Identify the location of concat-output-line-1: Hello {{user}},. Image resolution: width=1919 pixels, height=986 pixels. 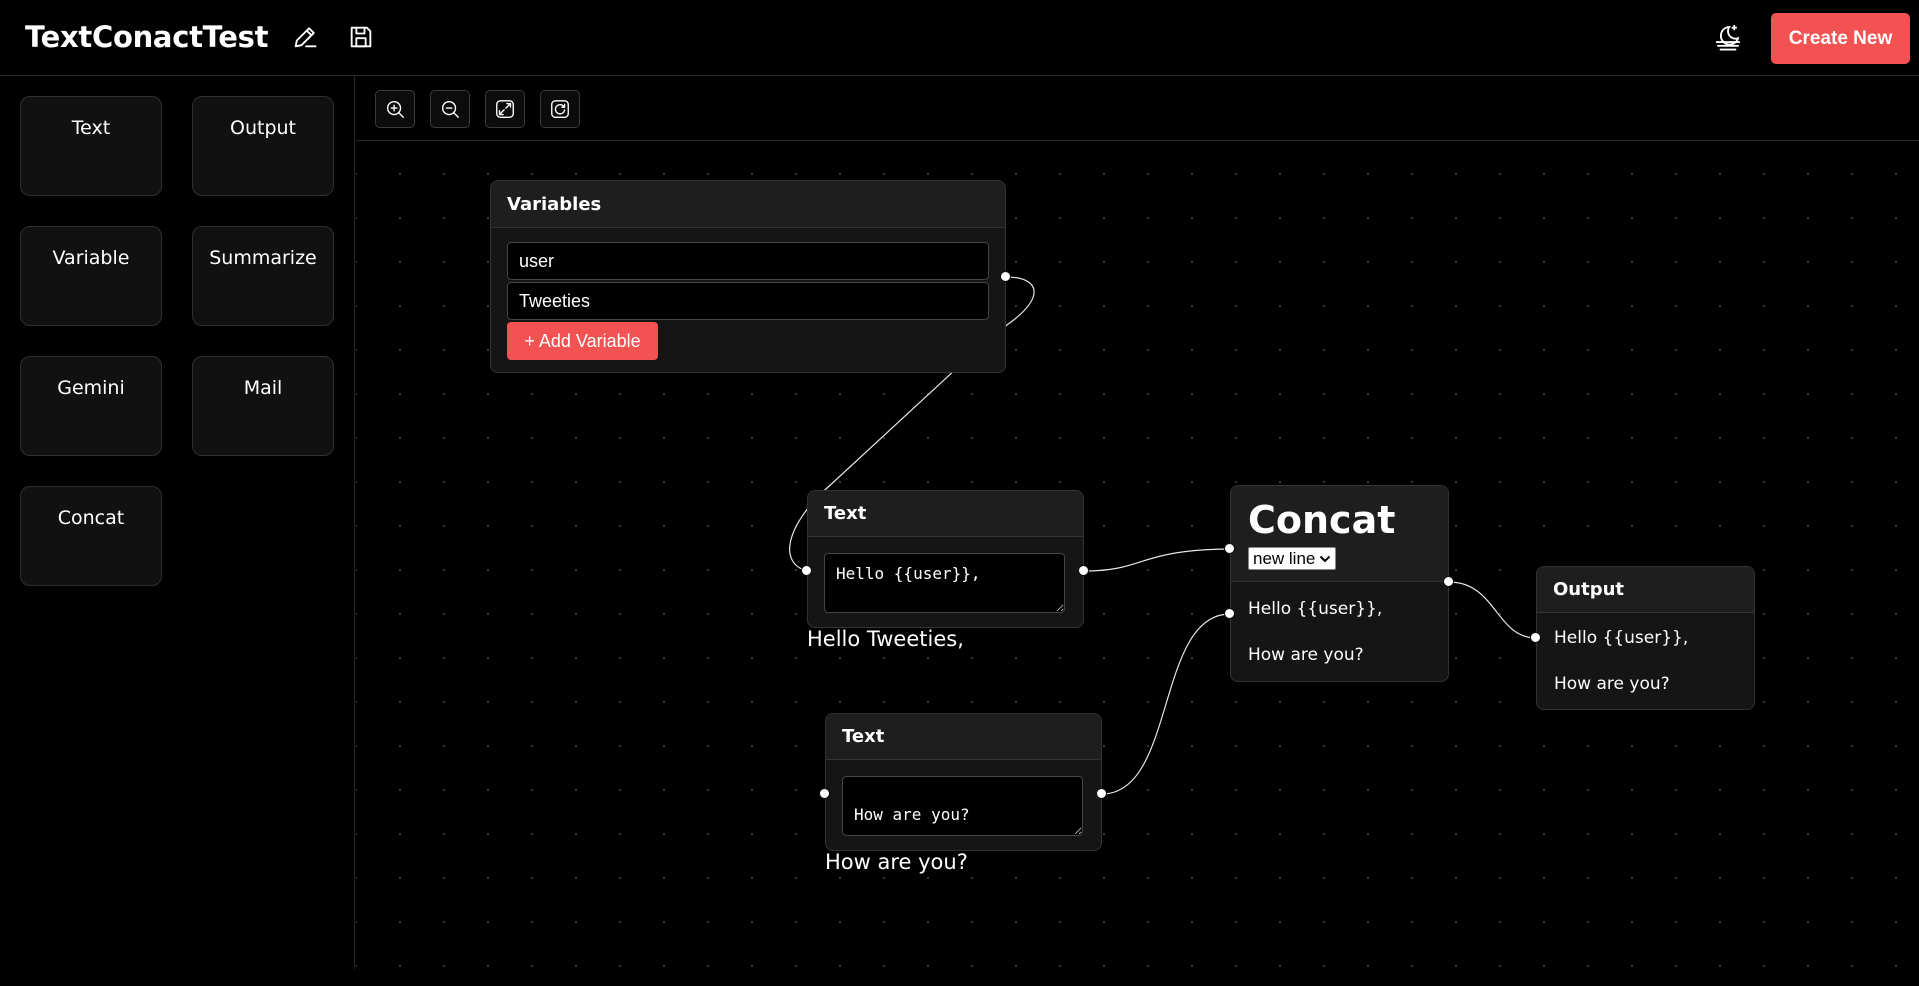
(1315, 609).